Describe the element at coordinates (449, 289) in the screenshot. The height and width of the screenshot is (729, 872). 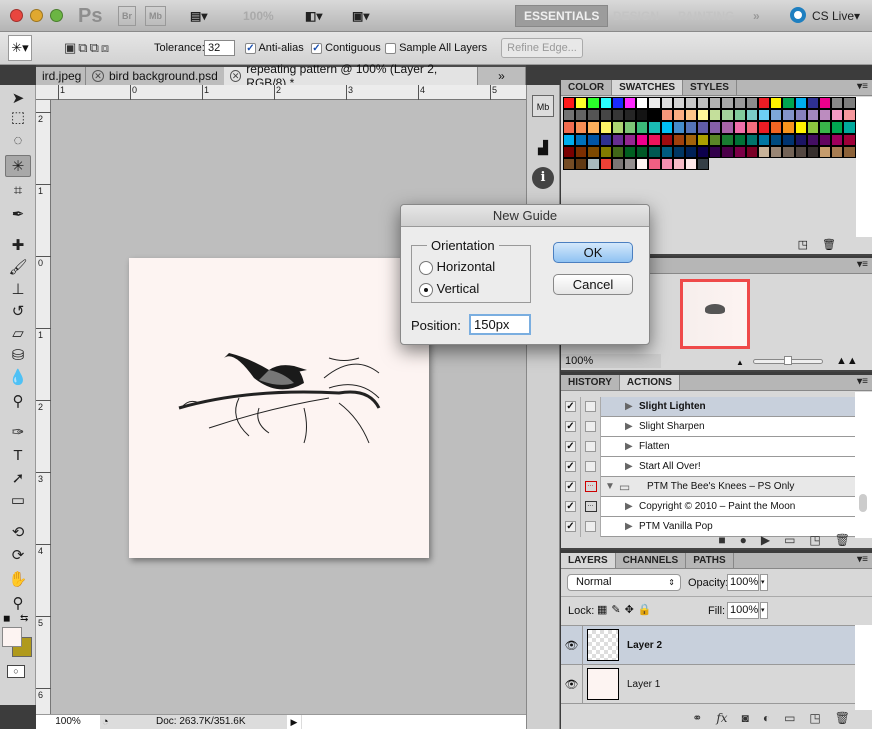
I see `vertical-radio: Vertical` at that location.